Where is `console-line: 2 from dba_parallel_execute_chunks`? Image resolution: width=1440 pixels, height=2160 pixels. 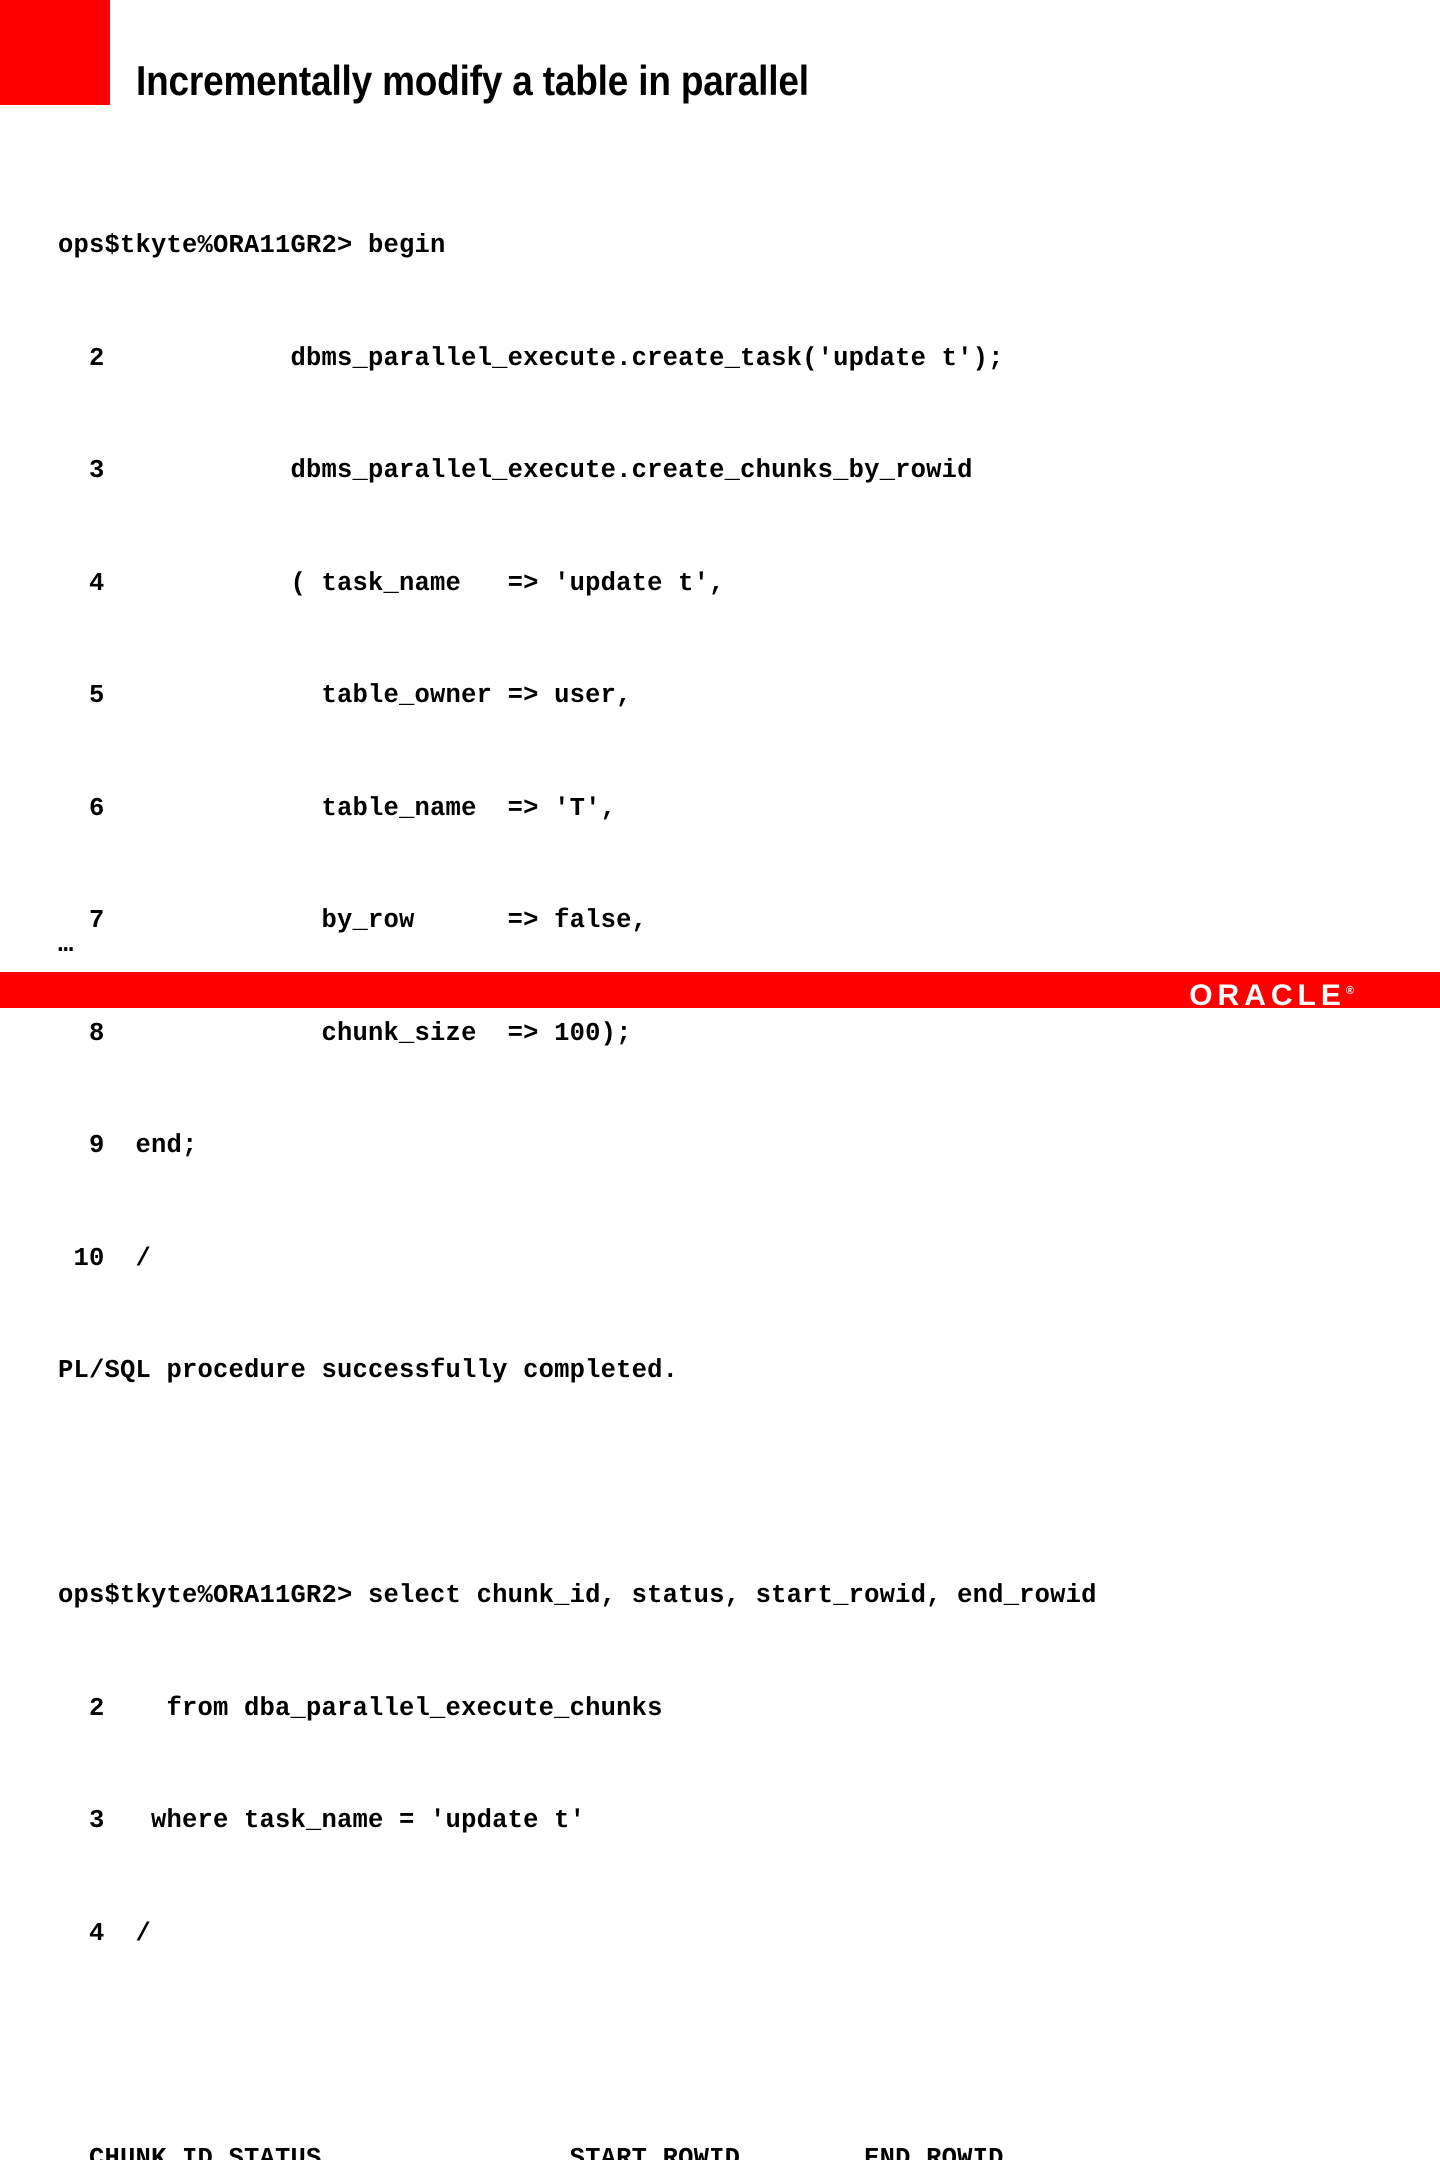 console-line: 2 from dba_parallel_execute_chunks is located at coordinates (723, 1709).